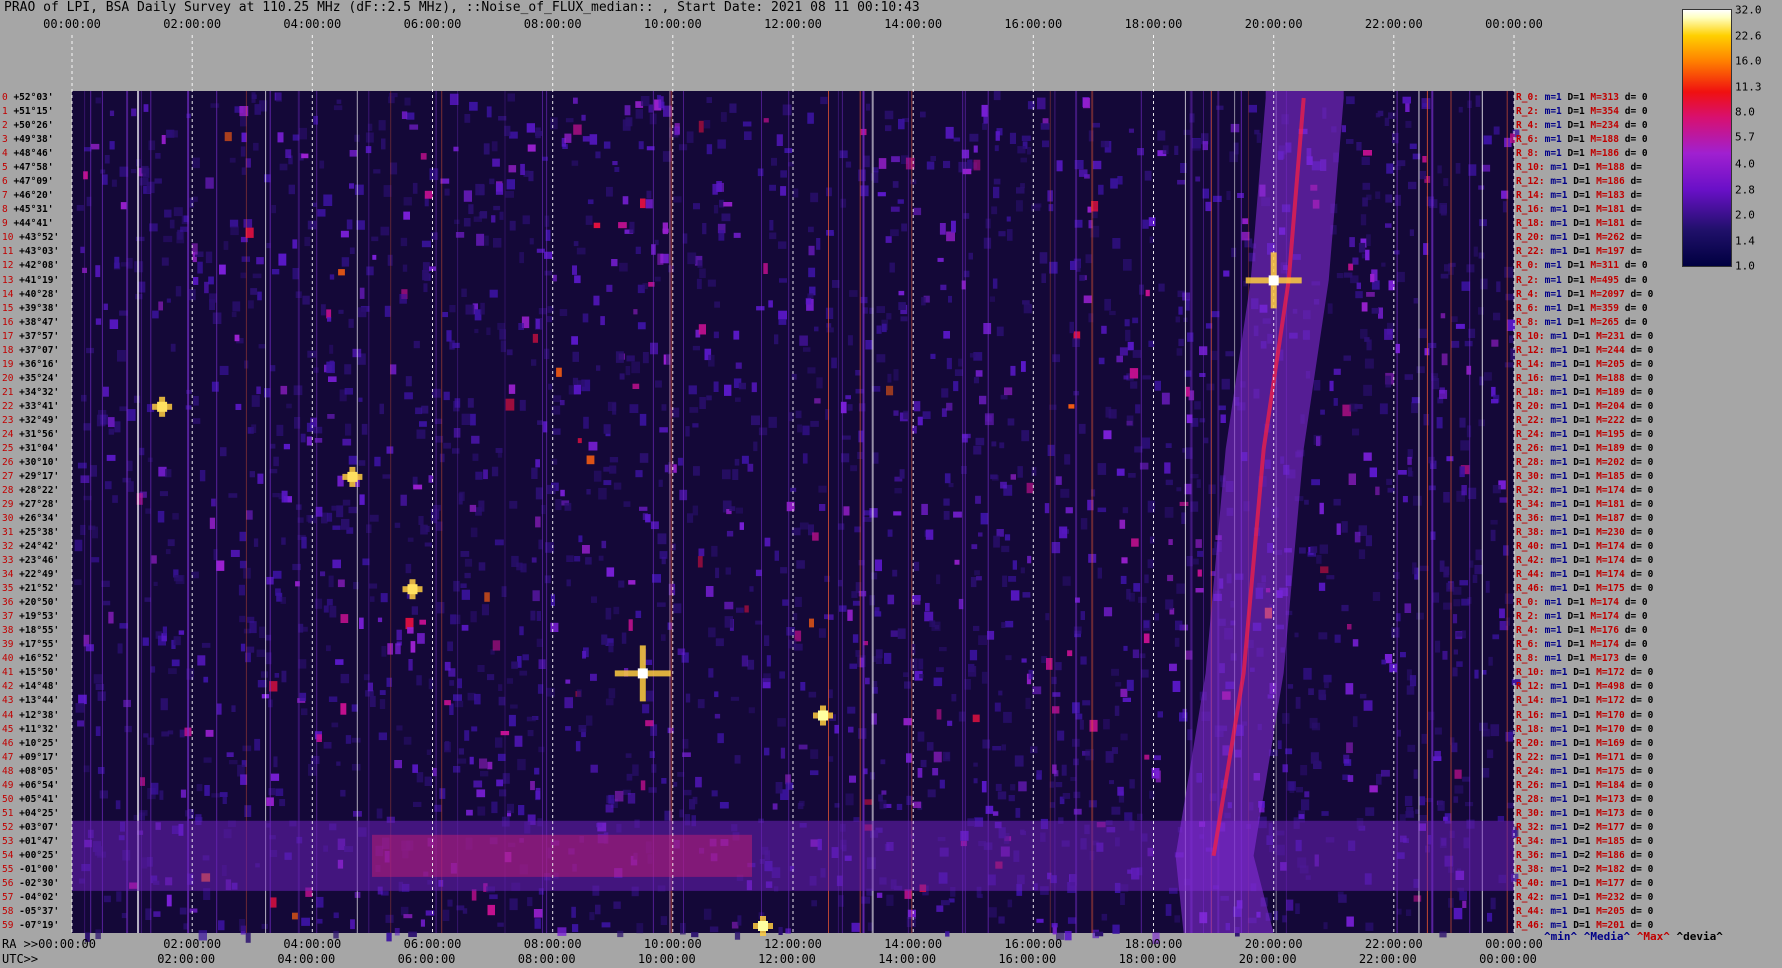  What do you see at coordinates (1584, 743) in the screenshot?
I see `stats-row: R_20: m=1 D=1 M=169 d= 0` at bounding box center [1584, 743].